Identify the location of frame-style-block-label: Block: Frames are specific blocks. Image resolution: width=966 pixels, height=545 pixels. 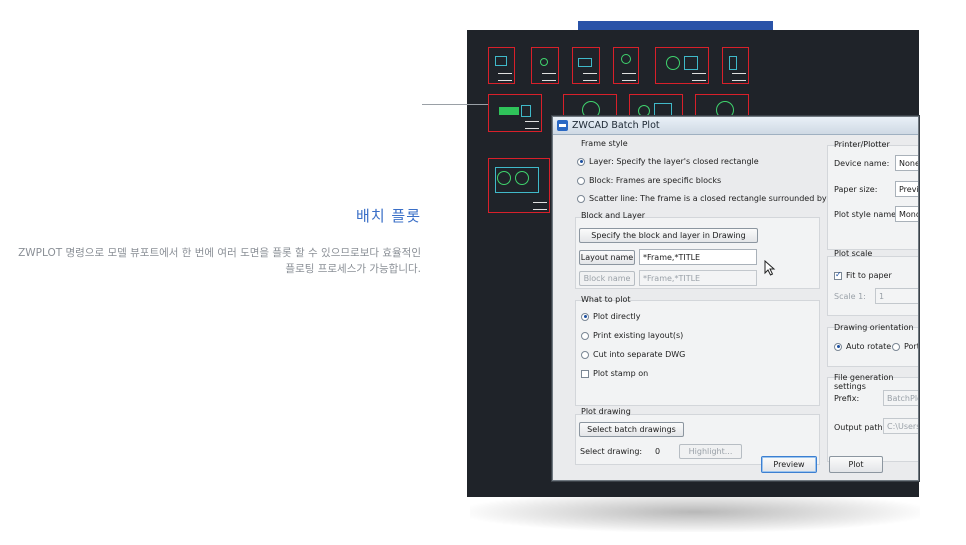
(655, 180).